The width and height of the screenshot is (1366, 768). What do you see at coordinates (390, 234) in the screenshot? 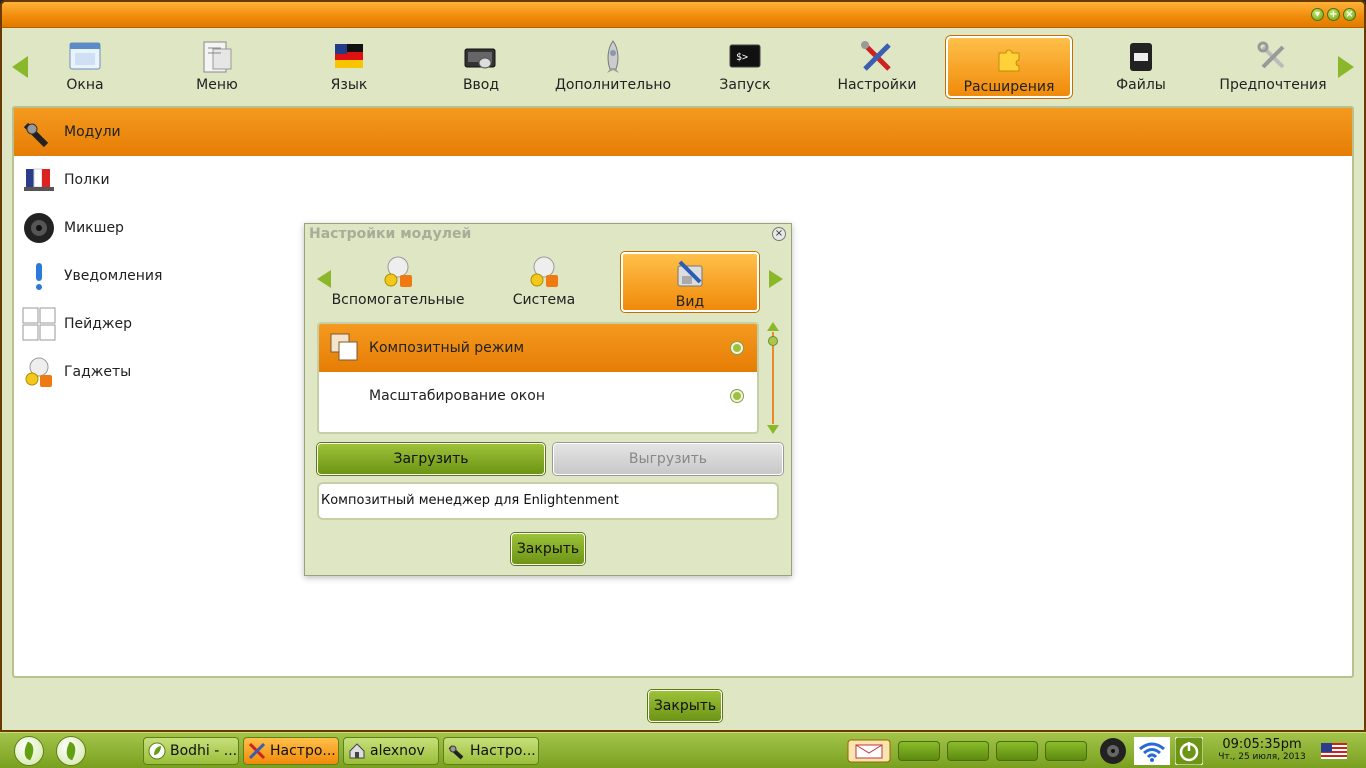
I see `dialog-title: Настройки модулей` at bounding box center [390, 234].